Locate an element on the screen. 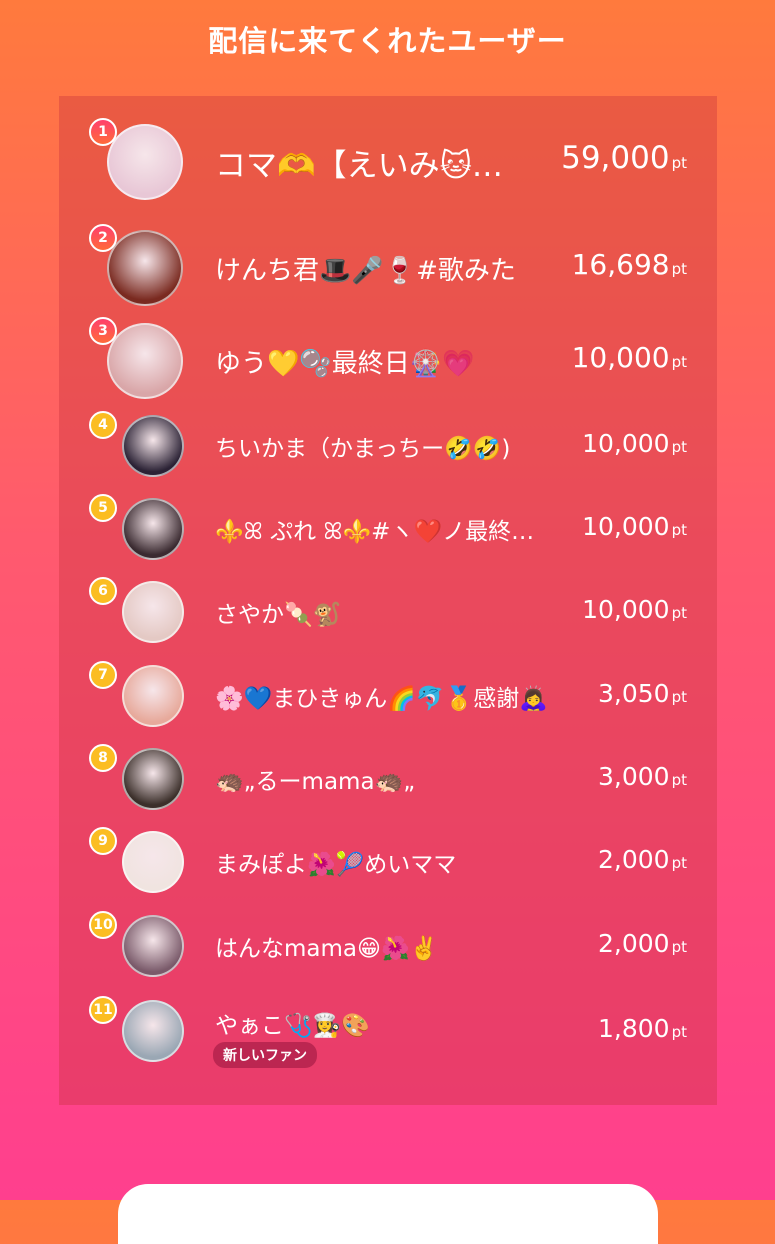 This screenshot has height=1244, width=775. points-value: 59,000 pt is located at coordinates (624, 158).